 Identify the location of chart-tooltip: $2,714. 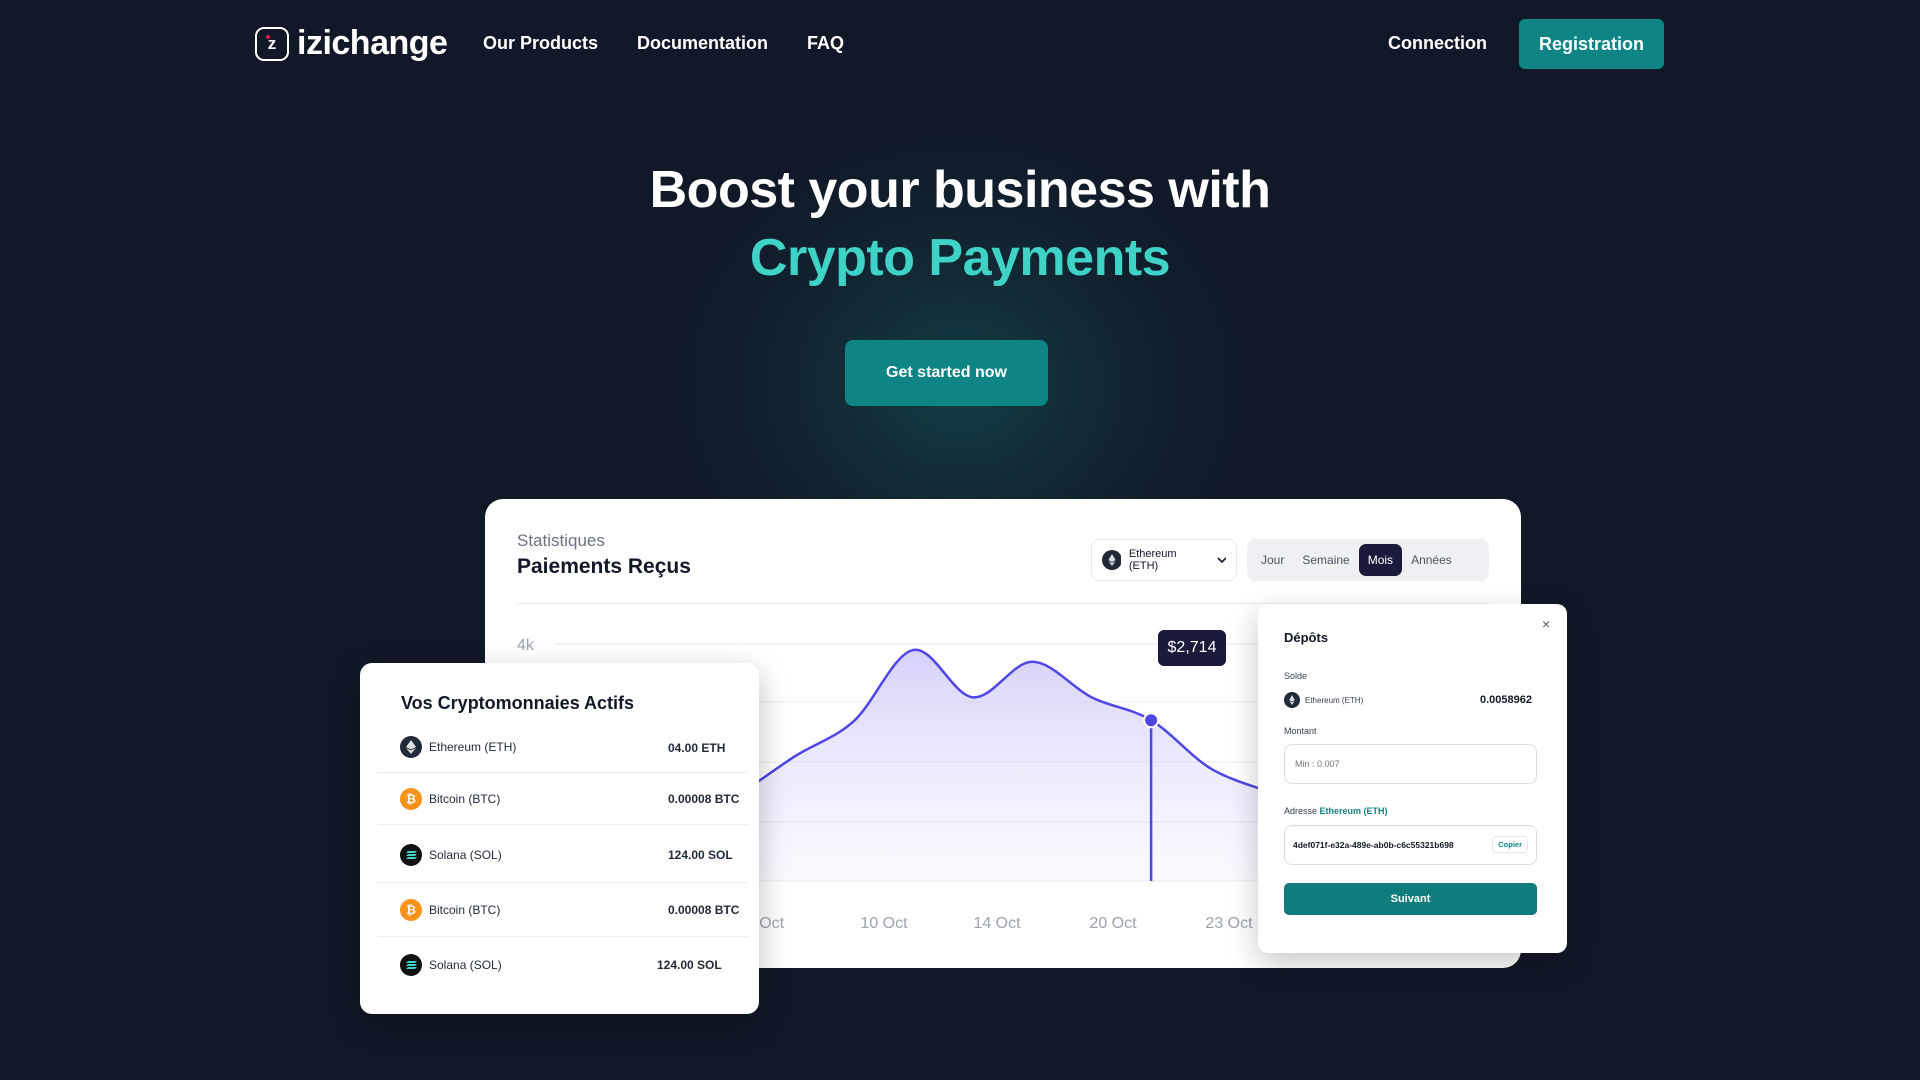
(1192, 648).